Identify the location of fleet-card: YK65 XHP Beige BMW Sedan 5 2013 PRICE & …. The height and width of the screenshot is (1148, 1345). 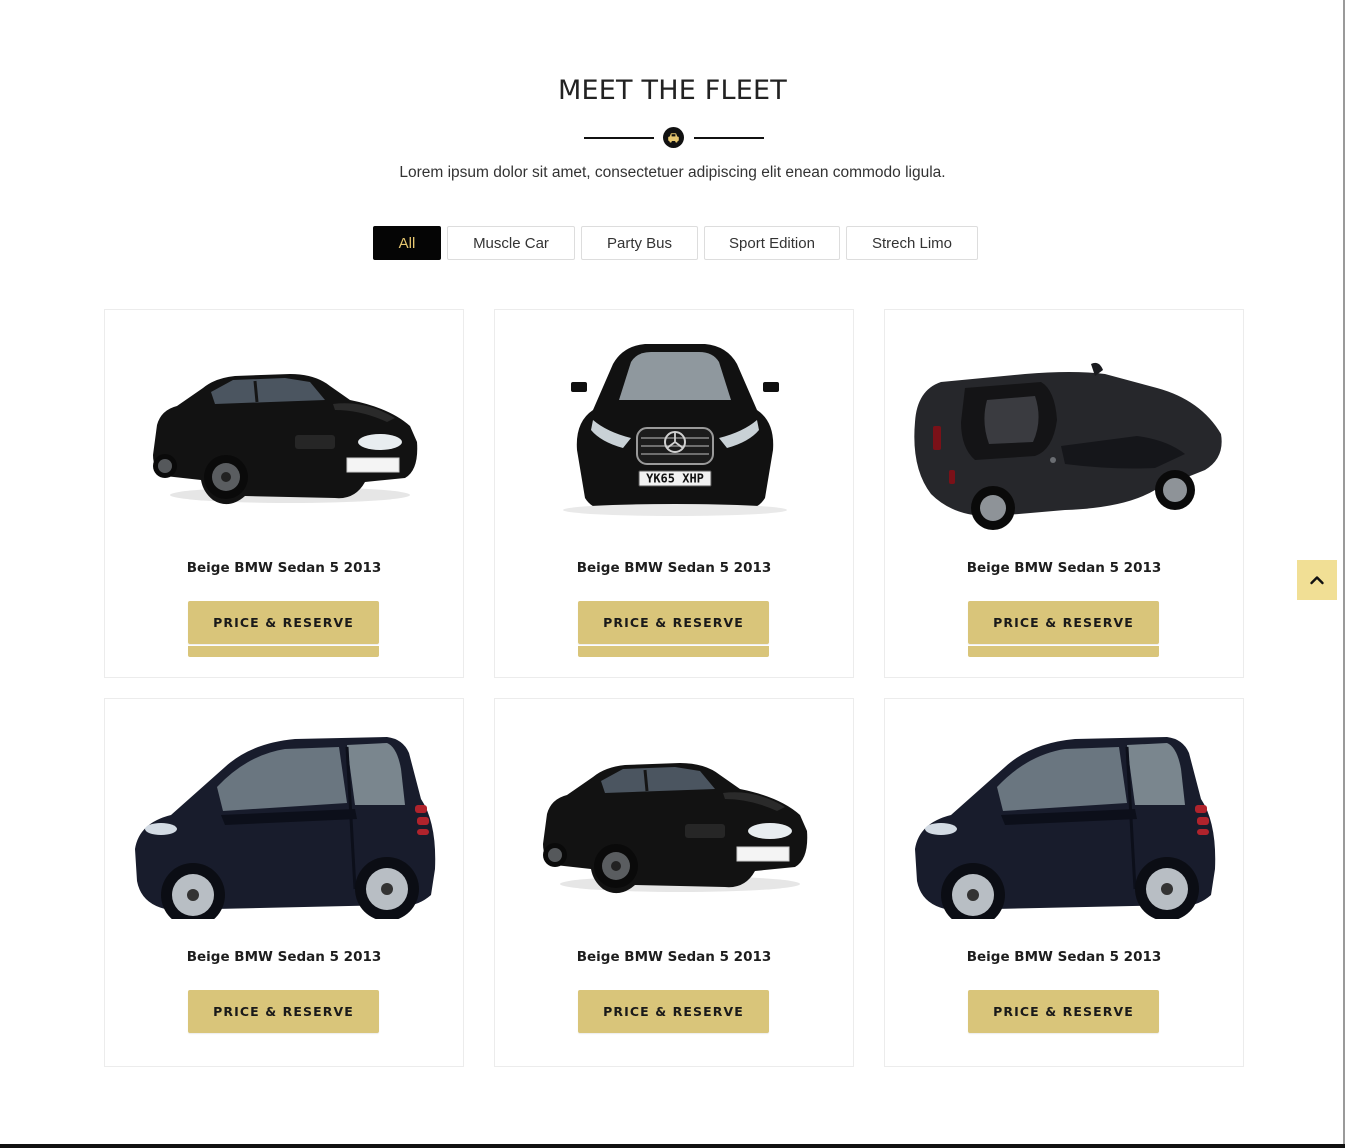
(674, 493).